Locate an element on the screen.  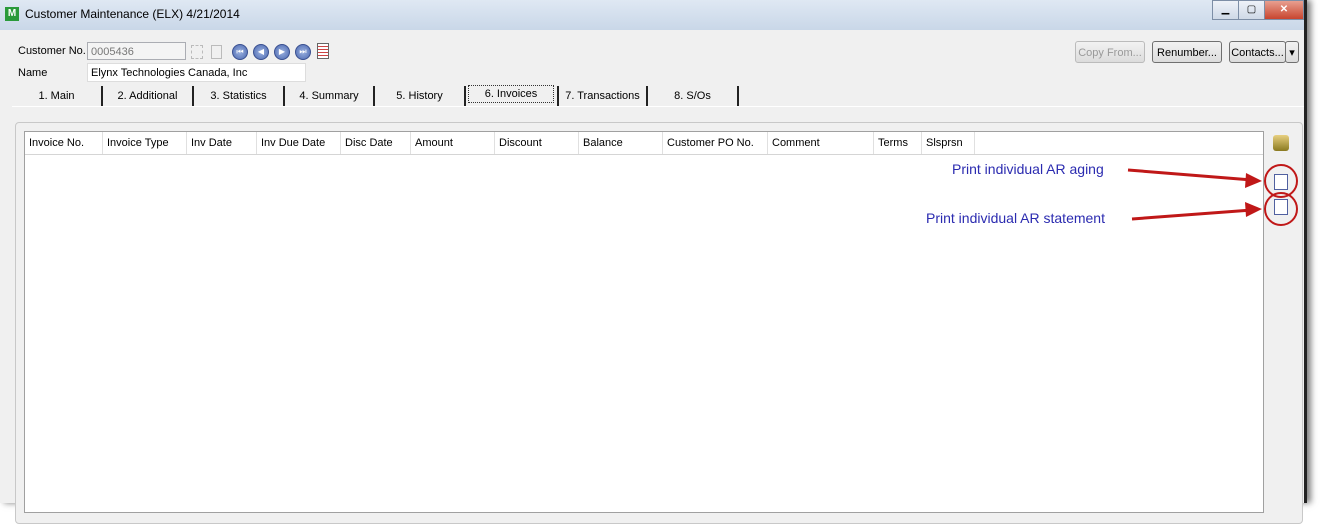
statement-arrow is located at coordinates (1192, 214).